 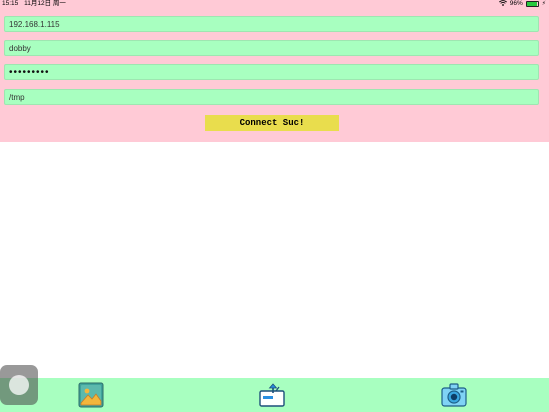 What do you see at coordinates (10, 3) in the screenshot?
I see `status-time: 15:15` at bounding box center [10, 3].